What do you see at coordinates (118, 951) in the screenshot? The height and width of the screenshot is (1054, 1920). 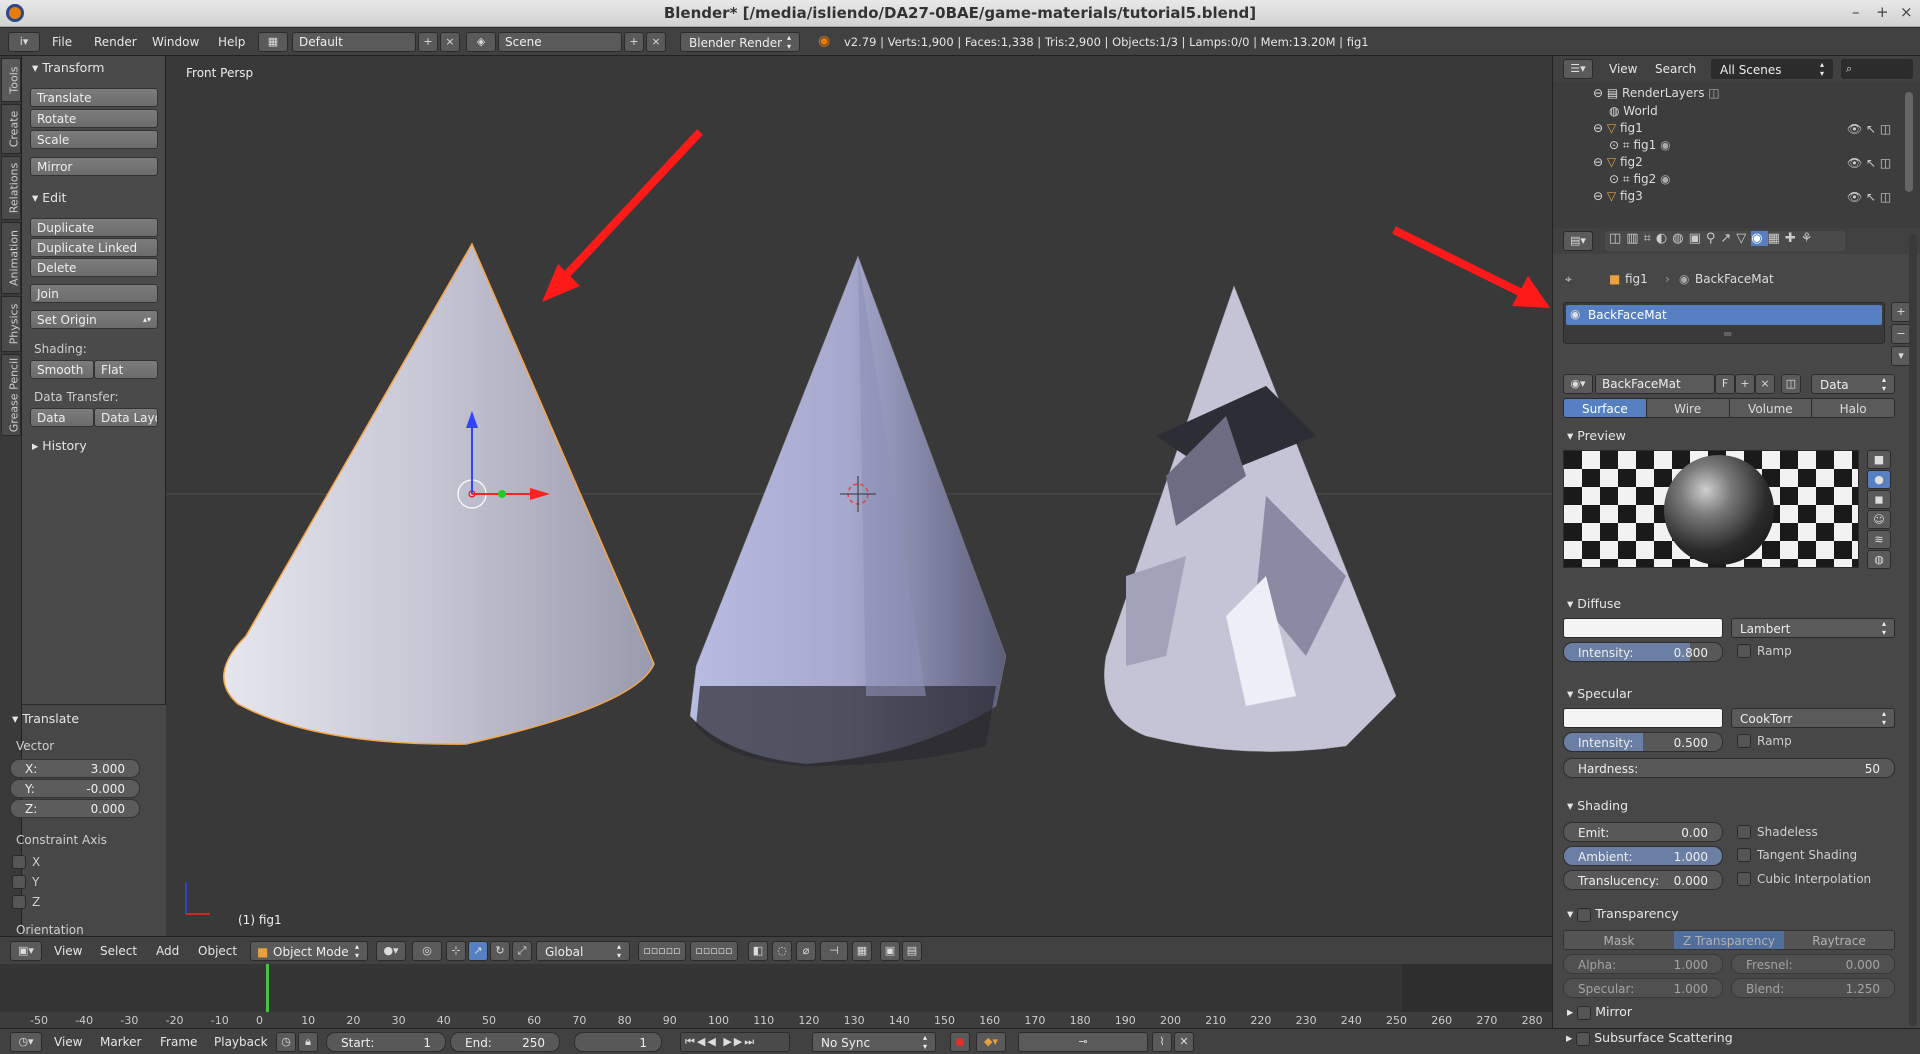 I see `vp-menu-select: Select` at bounding box center [118, 951].